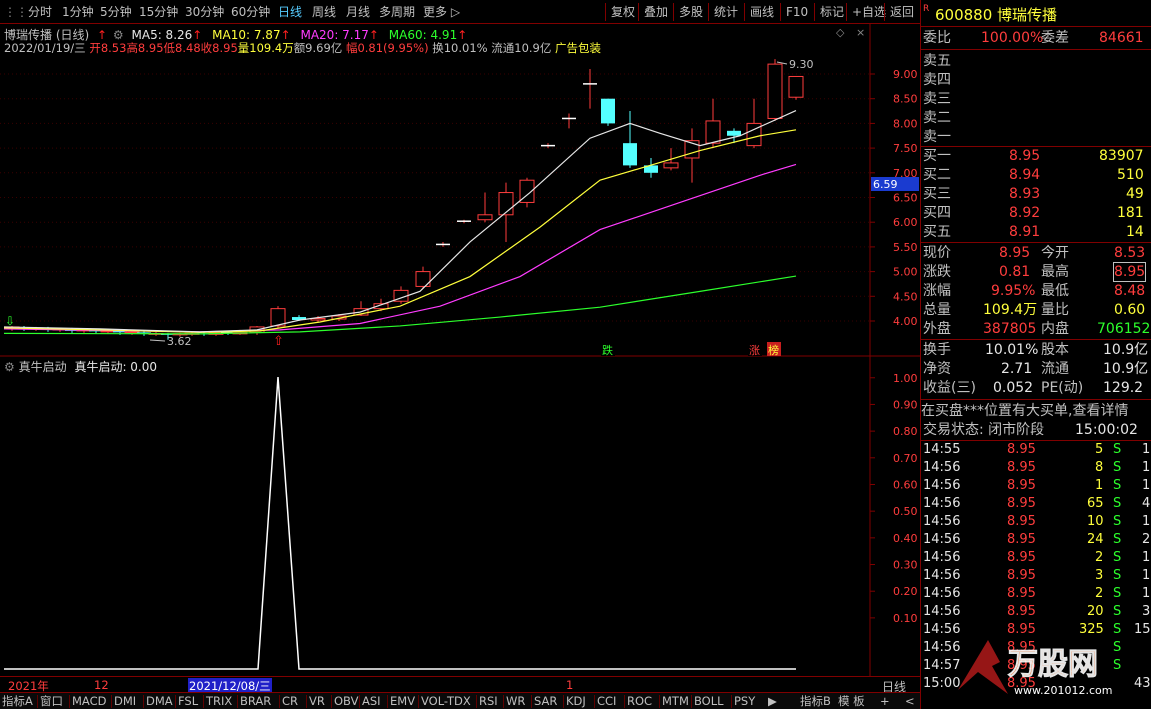 The image size is (1151, 709). I want to click on indicator-tab-14: RSI, so click(488, 701).